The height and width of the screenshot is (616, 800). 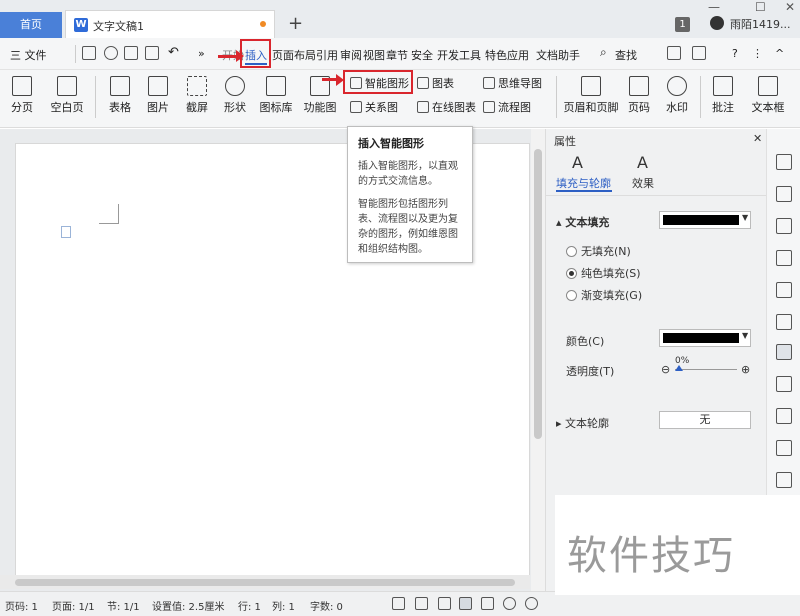 I want to click on help-icon: ?, so click(x=735, y=53).